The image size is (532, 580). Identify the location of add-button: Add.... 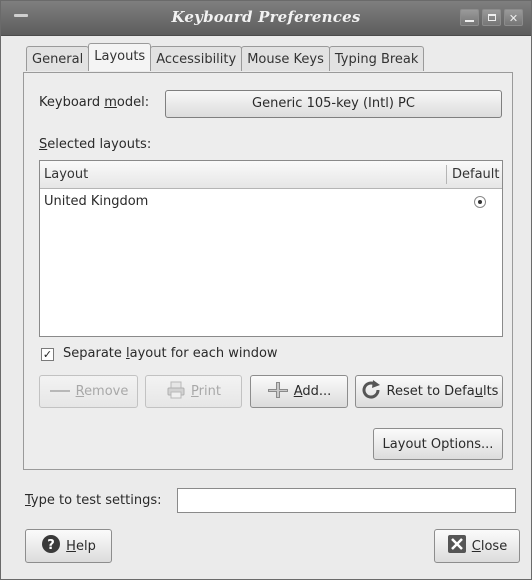
(299, 391).